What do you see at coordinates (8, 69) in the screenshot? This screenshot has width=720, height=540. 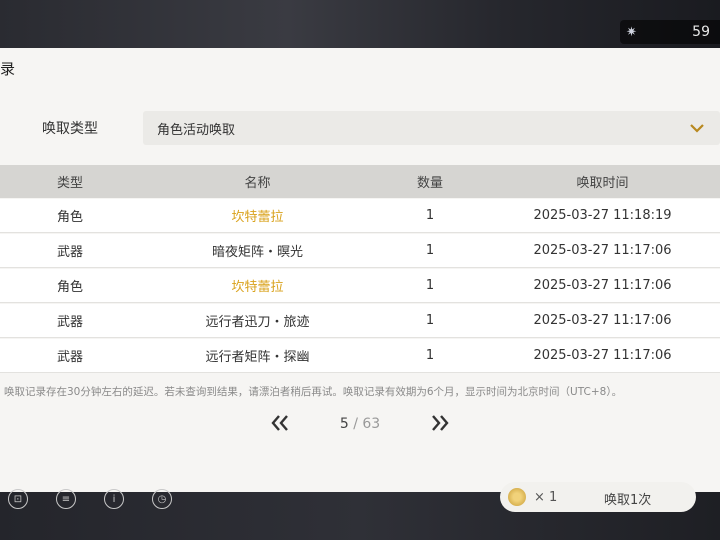 I see `panel-title: 录` at bounding box center [8, 69].